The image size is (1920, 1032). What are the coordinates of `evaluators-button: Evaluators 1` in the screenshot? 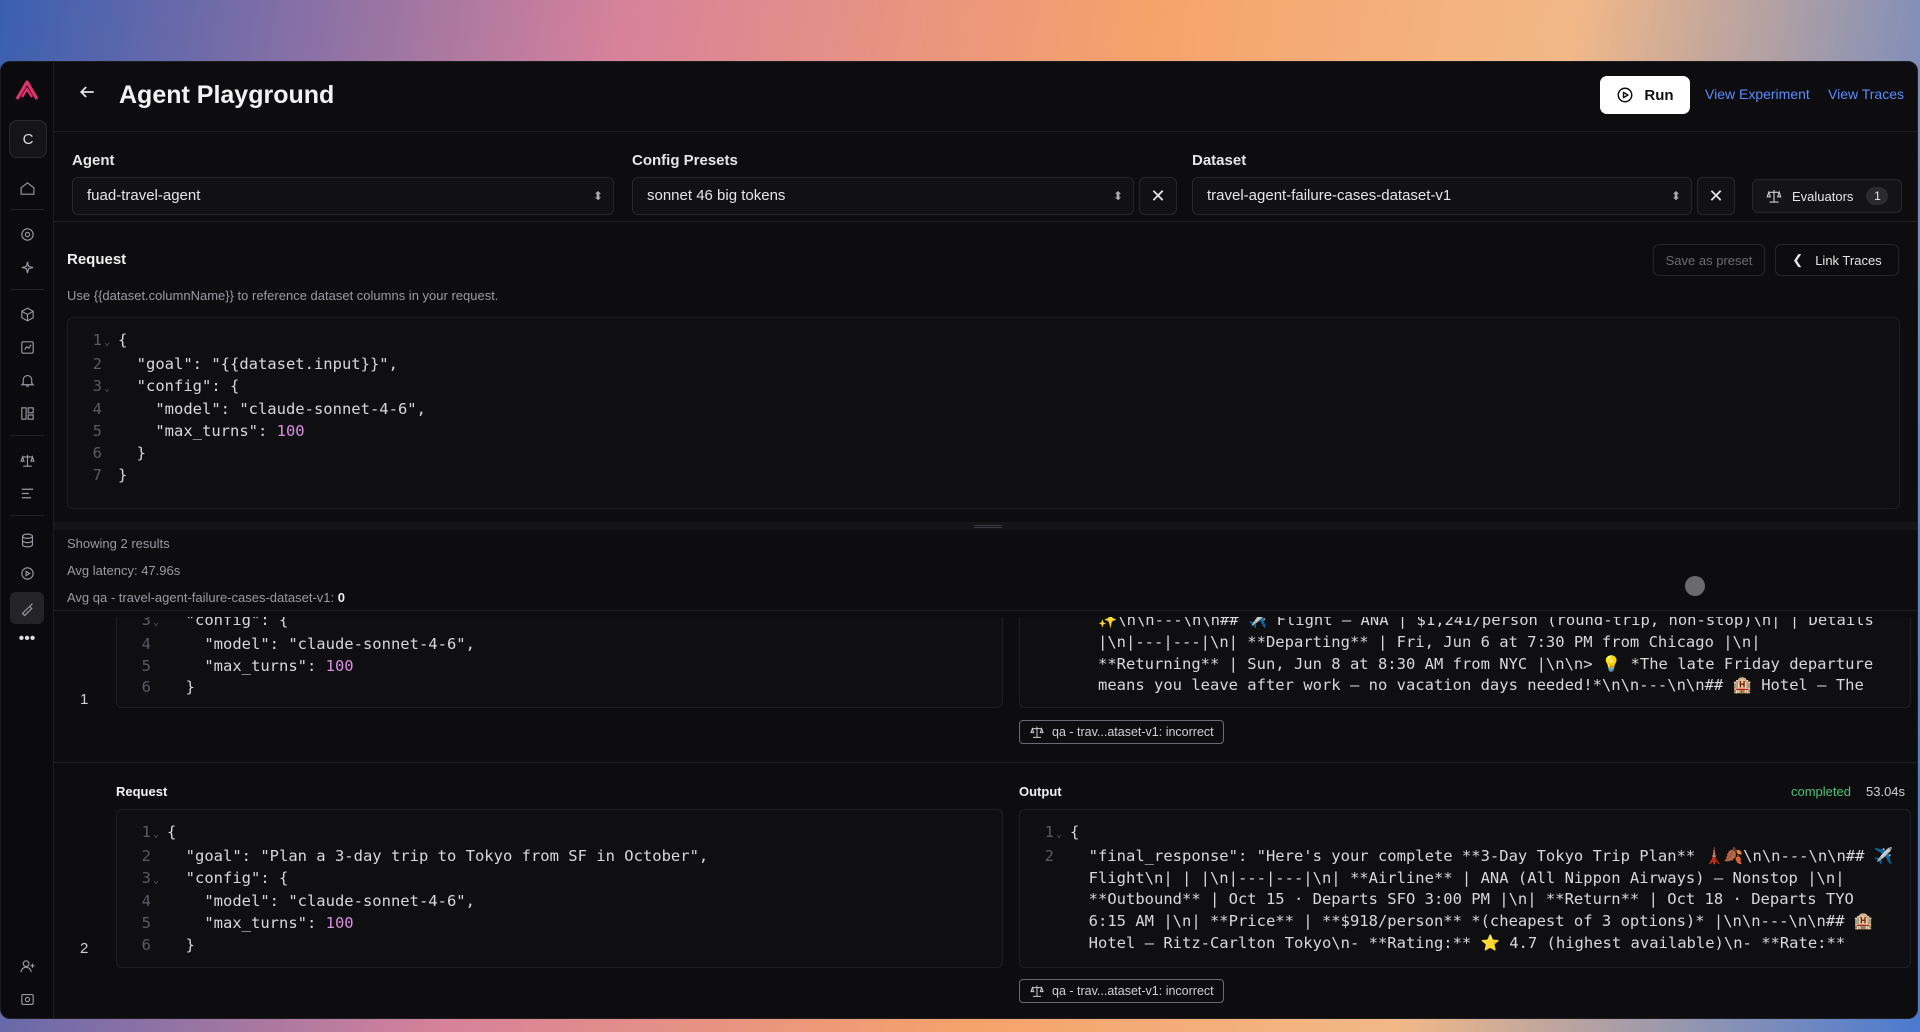 It's located at (1827, 196).